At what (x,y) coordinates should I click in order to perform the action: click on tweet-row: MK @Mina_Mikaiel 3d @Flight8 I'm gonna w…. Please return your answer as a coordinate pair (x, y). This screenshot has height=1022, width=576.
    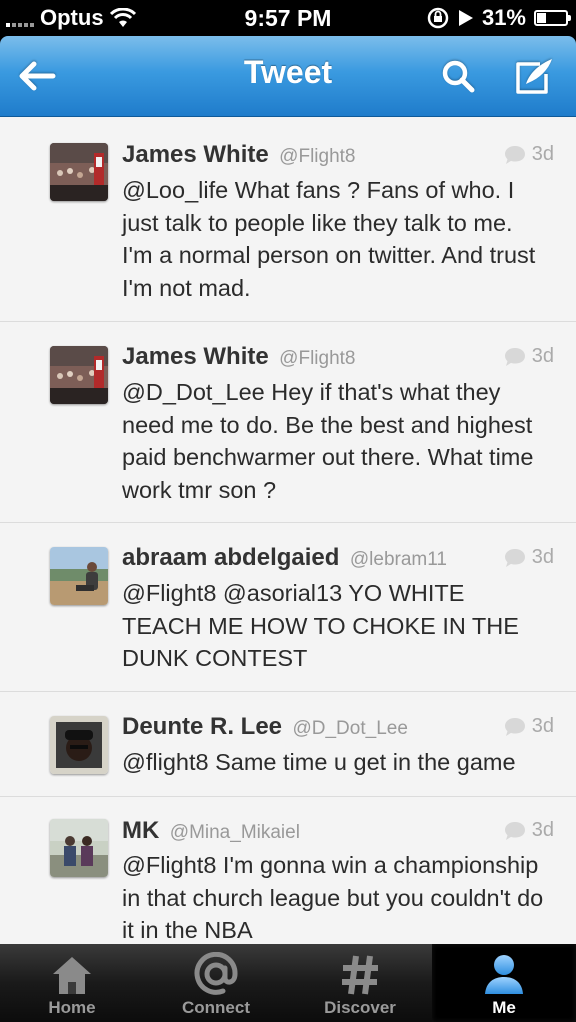
    Looking at the image, I should click on (288, 870).